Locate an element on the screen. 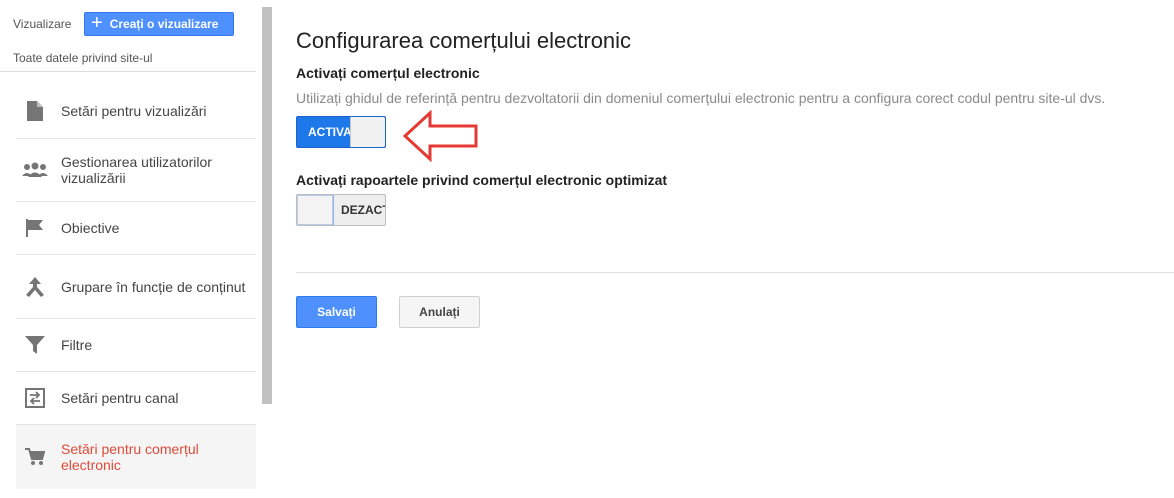 This screenshot has height=498, width=1174. sidebar-item-ecommerce-settings: Setări pentru comerțul electronic is located at coordinates (136, 457).